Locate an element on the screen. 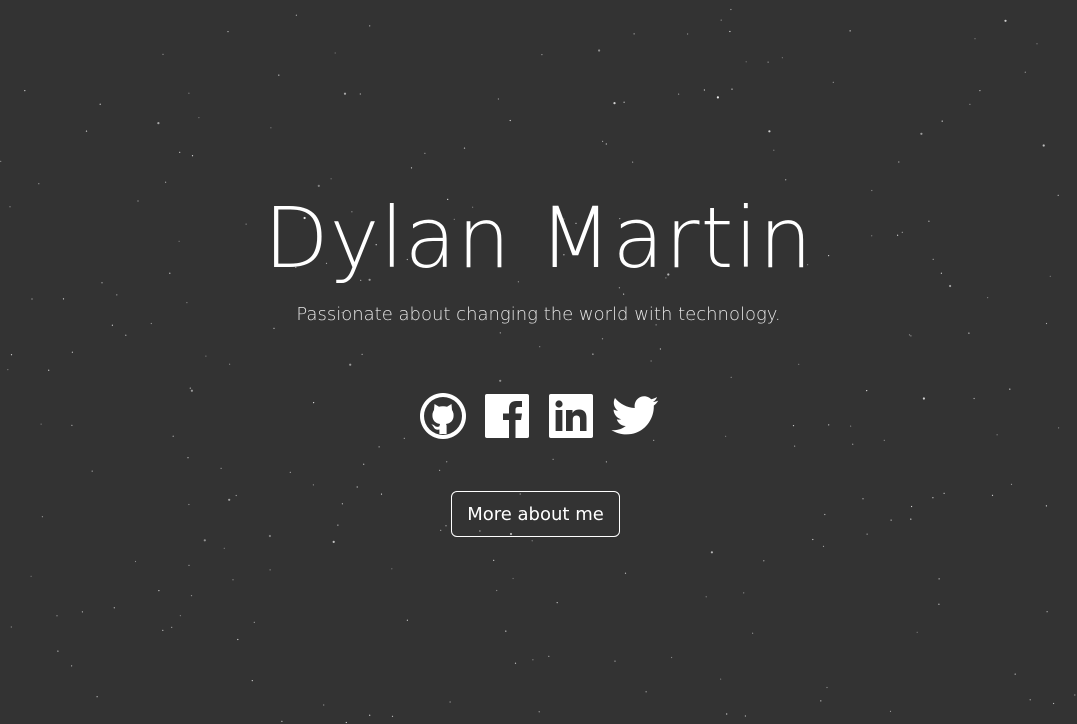  facebook-icon is located at coordinates (506, 416).